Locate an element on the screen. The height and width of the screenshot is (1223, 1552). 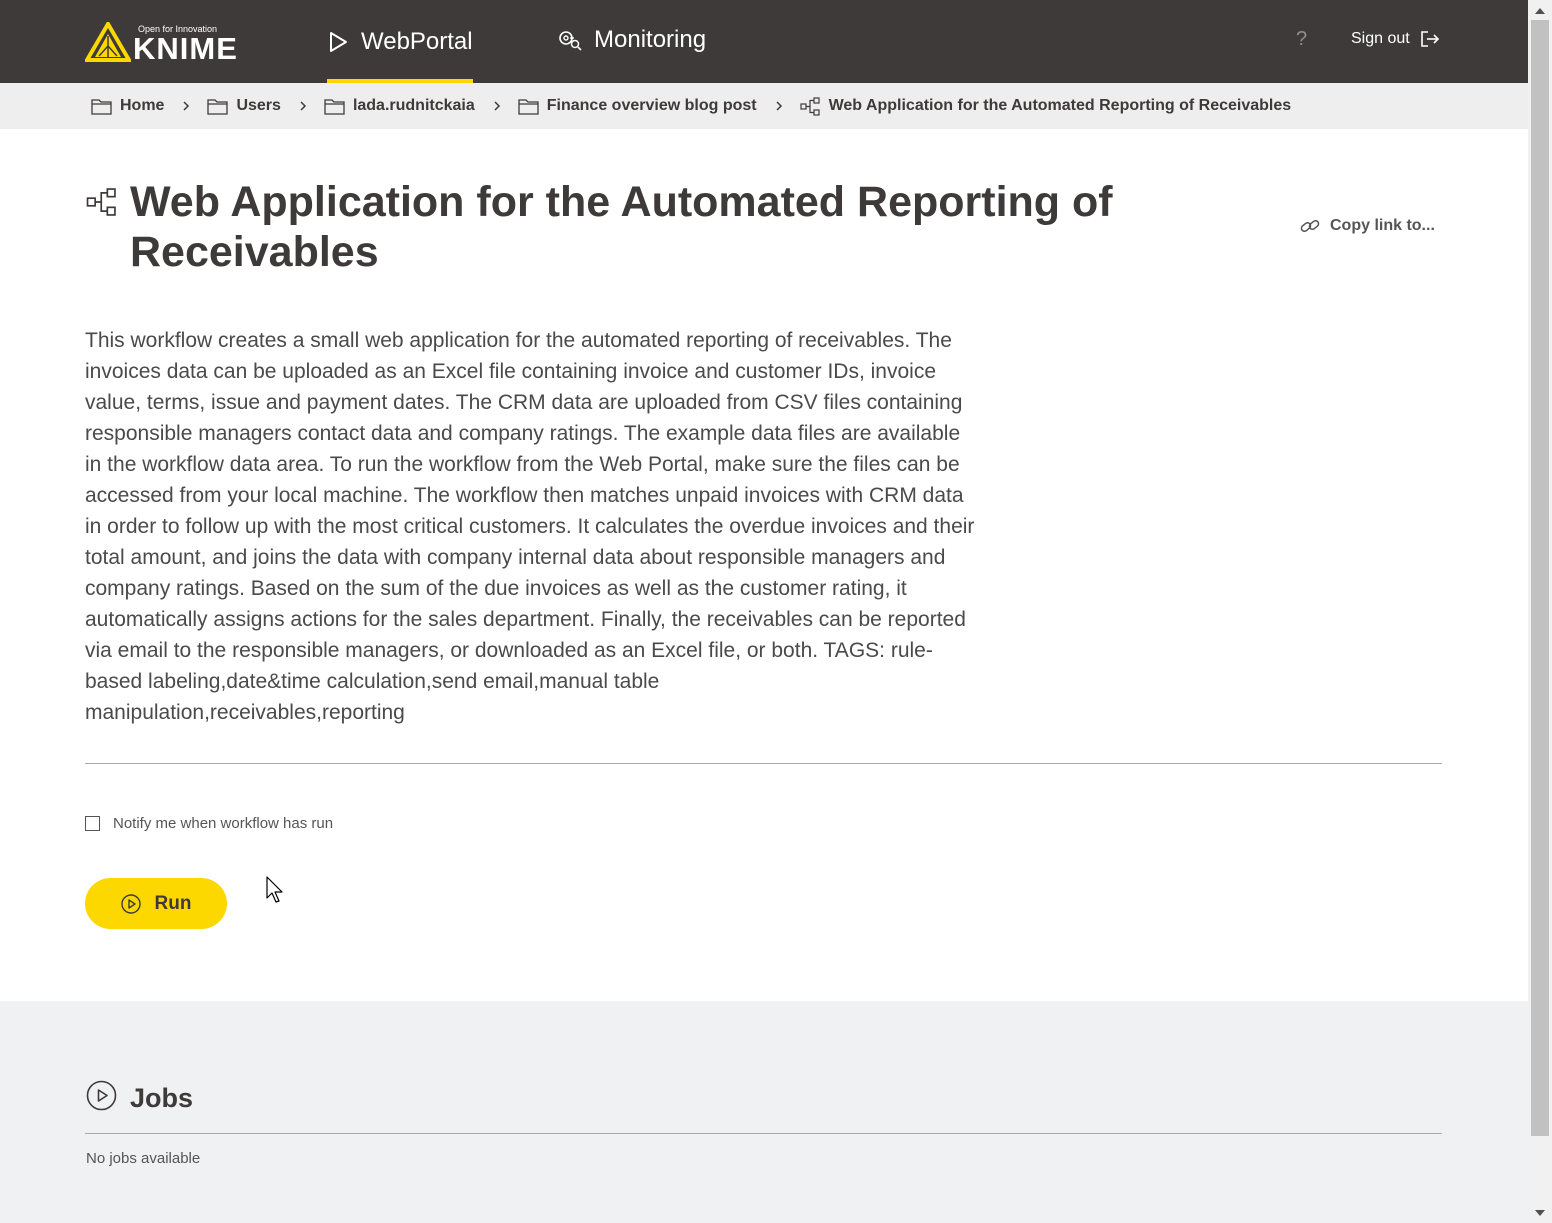
run-button: Run is located at coordinates (156, 903).